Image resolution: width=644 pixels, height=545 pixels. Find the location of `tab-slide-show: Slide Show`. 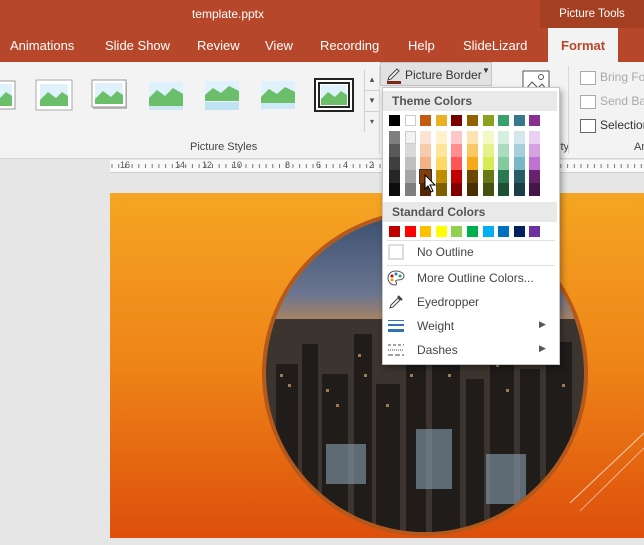

tab-slide-show: Slide Show is located at coordinates (137, 45).